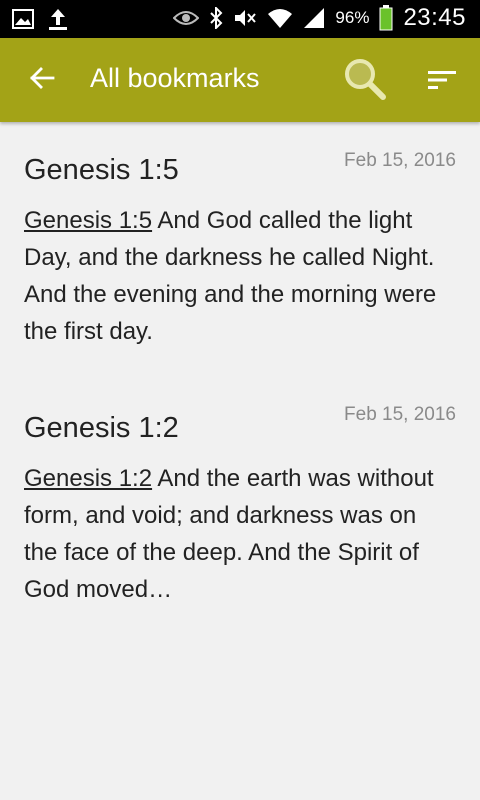 This screenshot has height=800, width=480. Describe the element at coordinates (88, 220) in the screenshot. I see `verse-reference-link: Genesis 1:5` at that location.